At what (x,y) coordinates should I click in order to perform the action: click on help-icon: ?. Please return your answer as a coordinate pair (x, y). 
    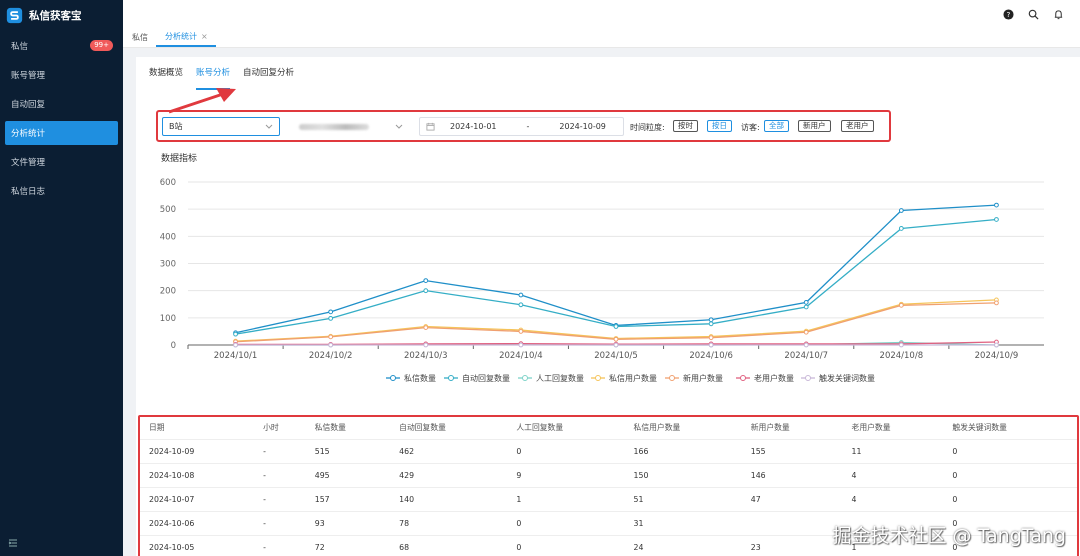
    Looking at the image, I should click on (1008, 14).